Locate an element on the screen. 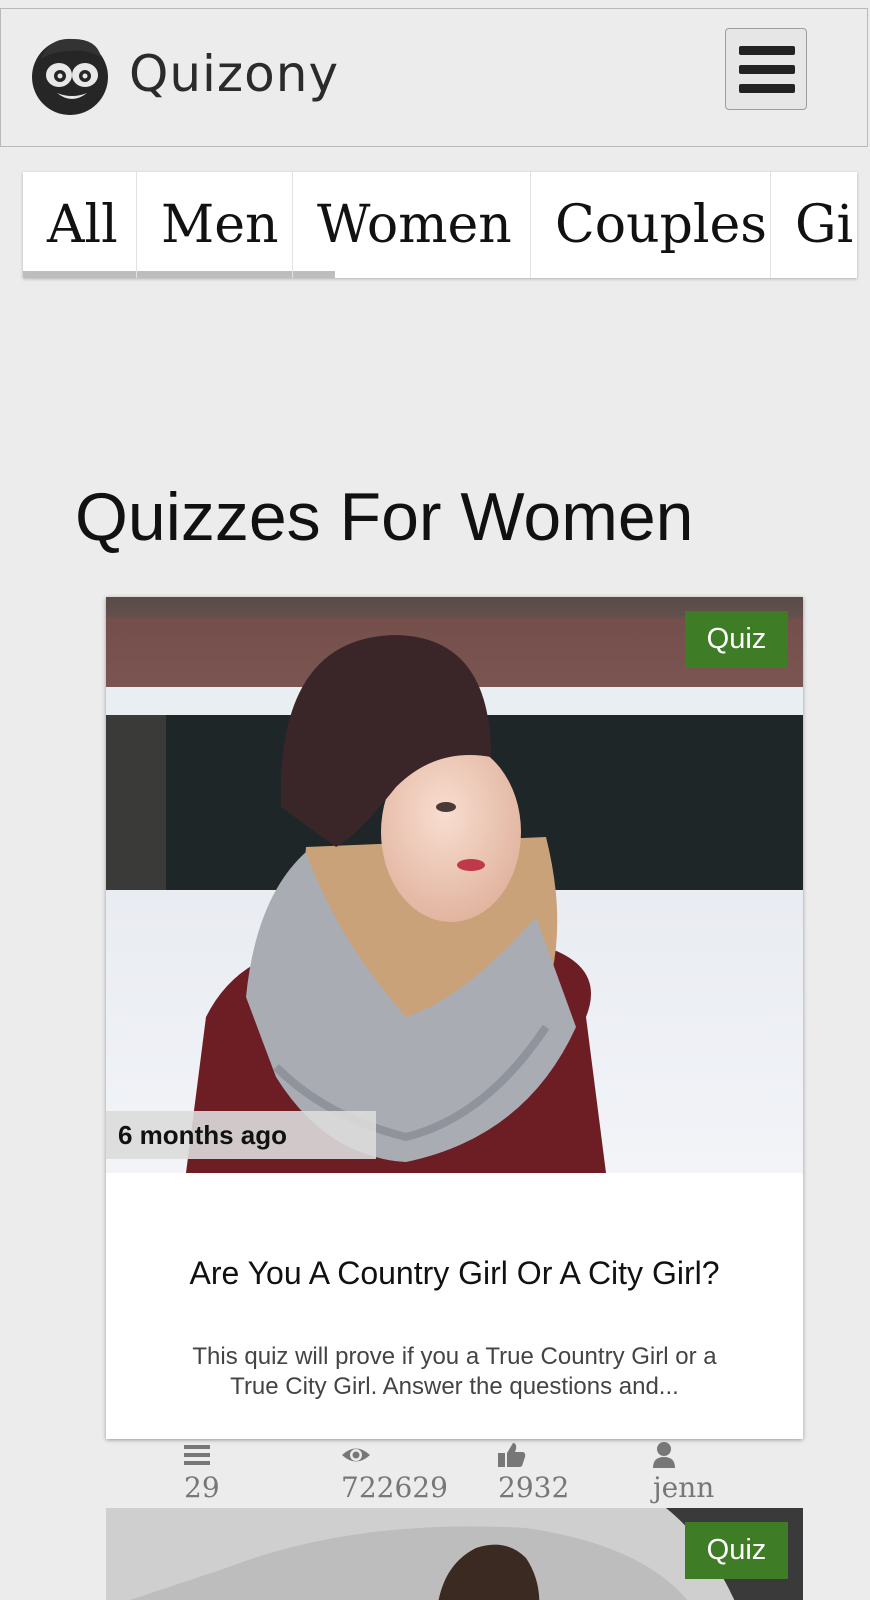 Image resolution: width=870 pixels, height=1600 pixels. tab-girls: Gi is located at coordinates (814, 225).